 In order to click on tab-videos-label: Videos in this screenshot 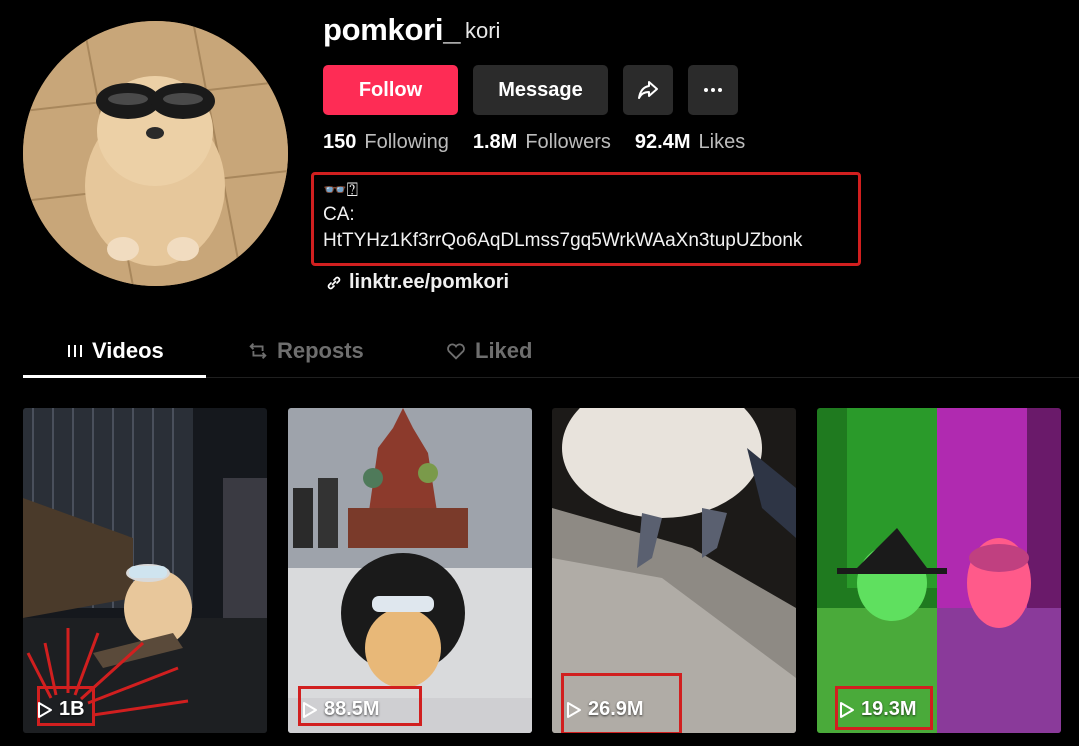, I will do `click(128, 350)`.